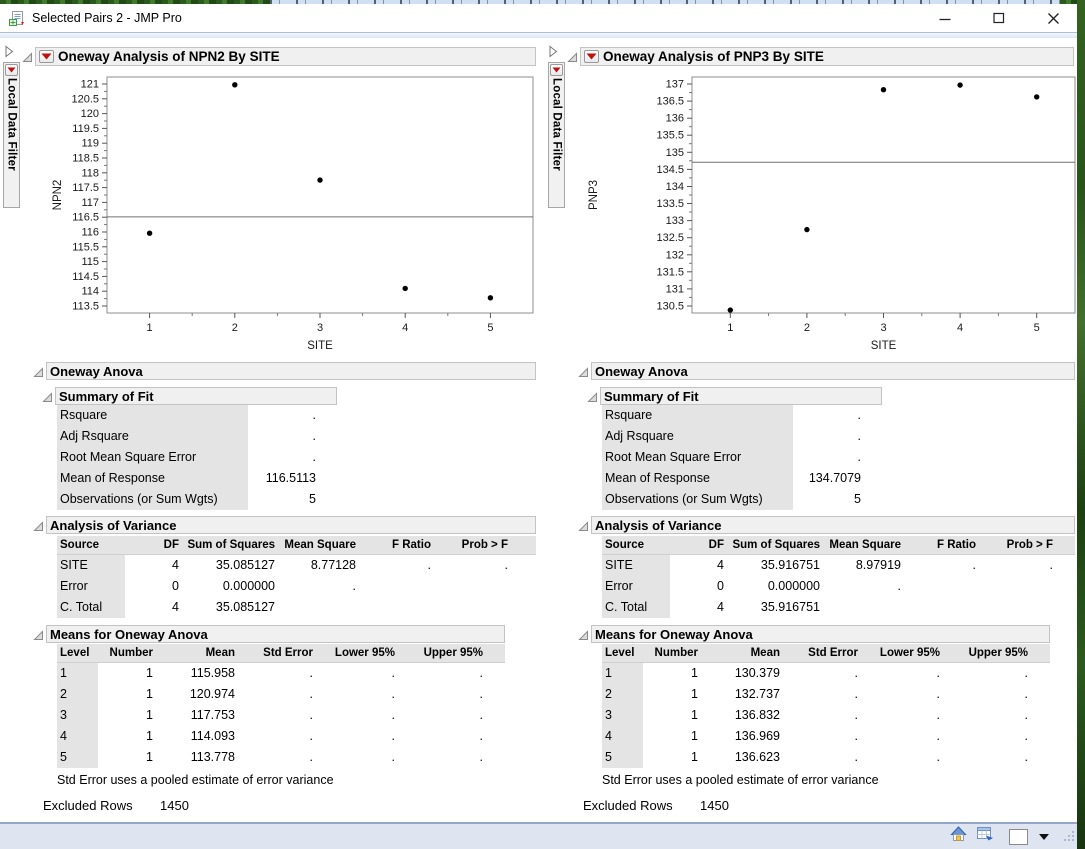 The width and height of the screenshot is (1085, 849). I want to click on table-cell: Rsquare, so click(697, 415).